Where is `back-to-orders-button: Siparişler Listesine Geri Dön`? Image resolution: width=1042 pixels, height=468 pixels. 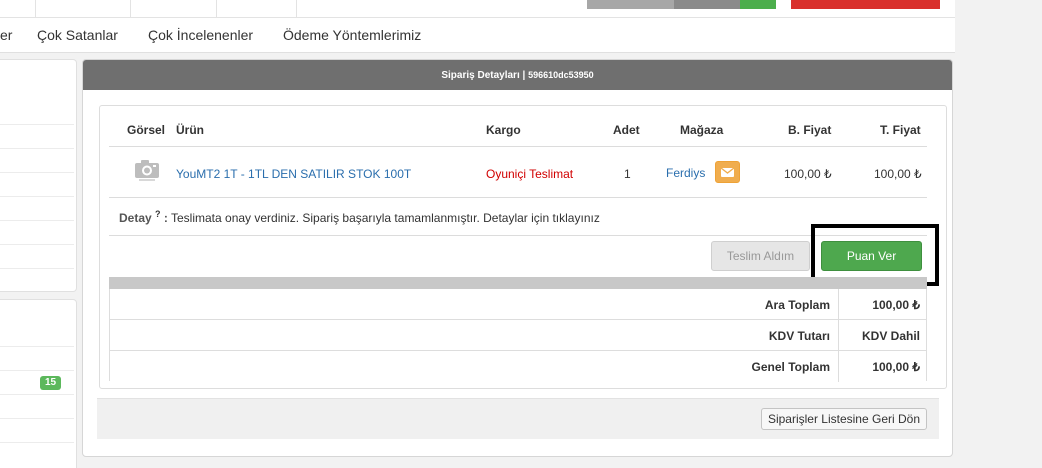 back-to-orders-button: Siparişler Listesine Geri Dön is located at coordinates (843, 419).